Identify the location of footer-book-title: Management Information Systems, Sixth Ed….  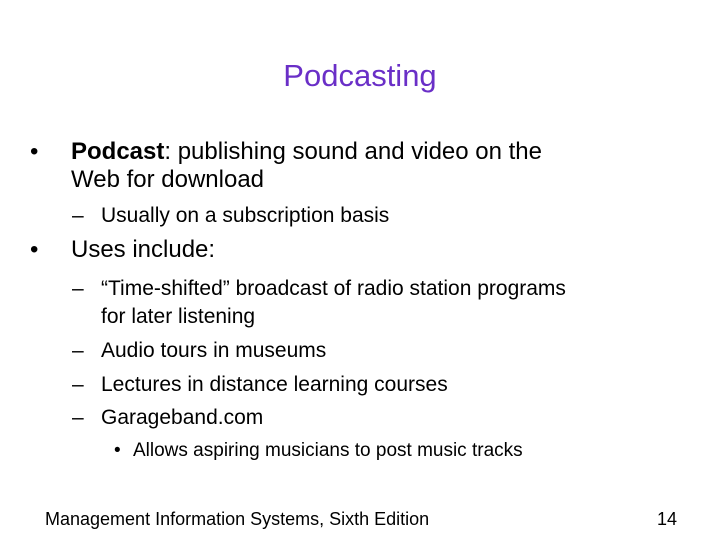
(237, 519).